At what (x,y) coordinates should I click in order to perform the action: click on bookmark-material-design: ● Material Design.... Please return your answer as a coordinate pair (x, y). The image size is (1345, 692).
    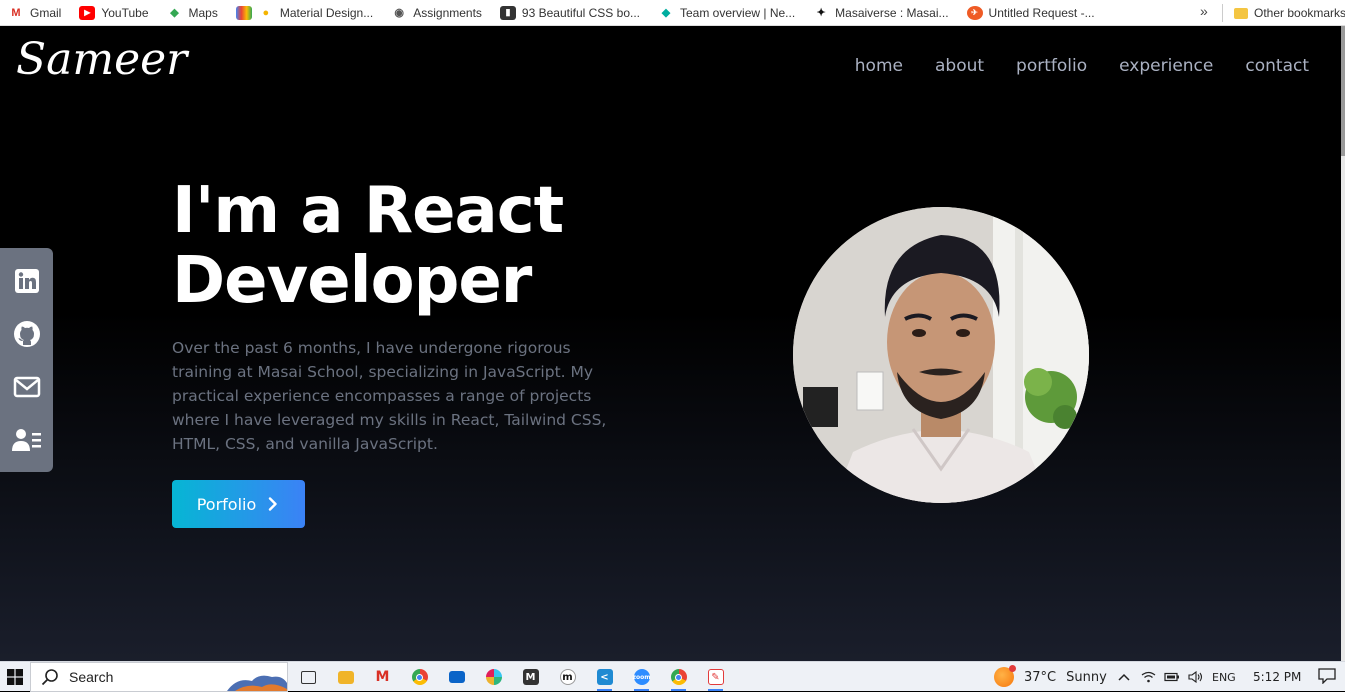
    Looking at the image, I should click on (304, 12).